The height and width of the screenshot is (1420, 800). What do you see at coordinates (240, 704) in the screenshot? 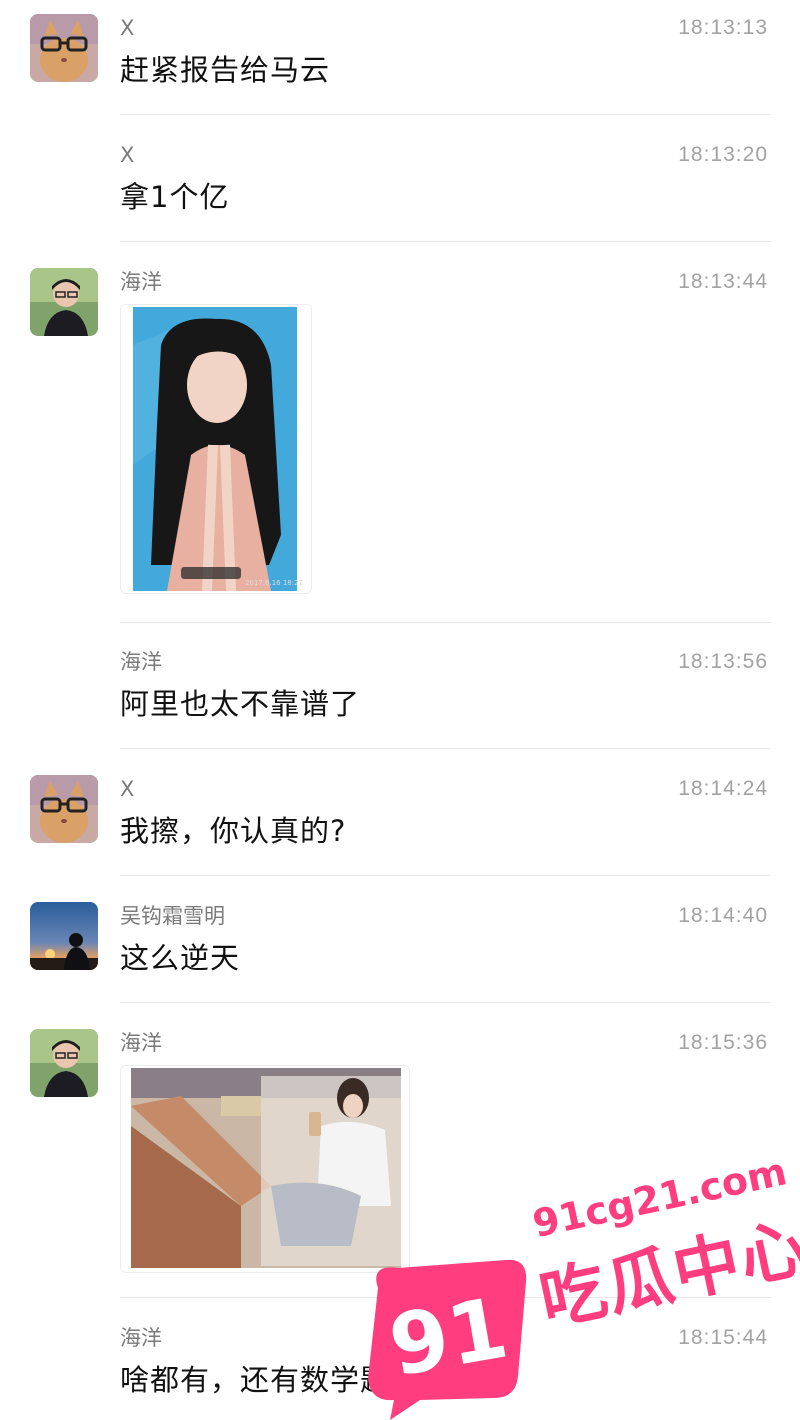
I see `message-text: 阿里也太不靠谱了` at bounding box center [240, 704].